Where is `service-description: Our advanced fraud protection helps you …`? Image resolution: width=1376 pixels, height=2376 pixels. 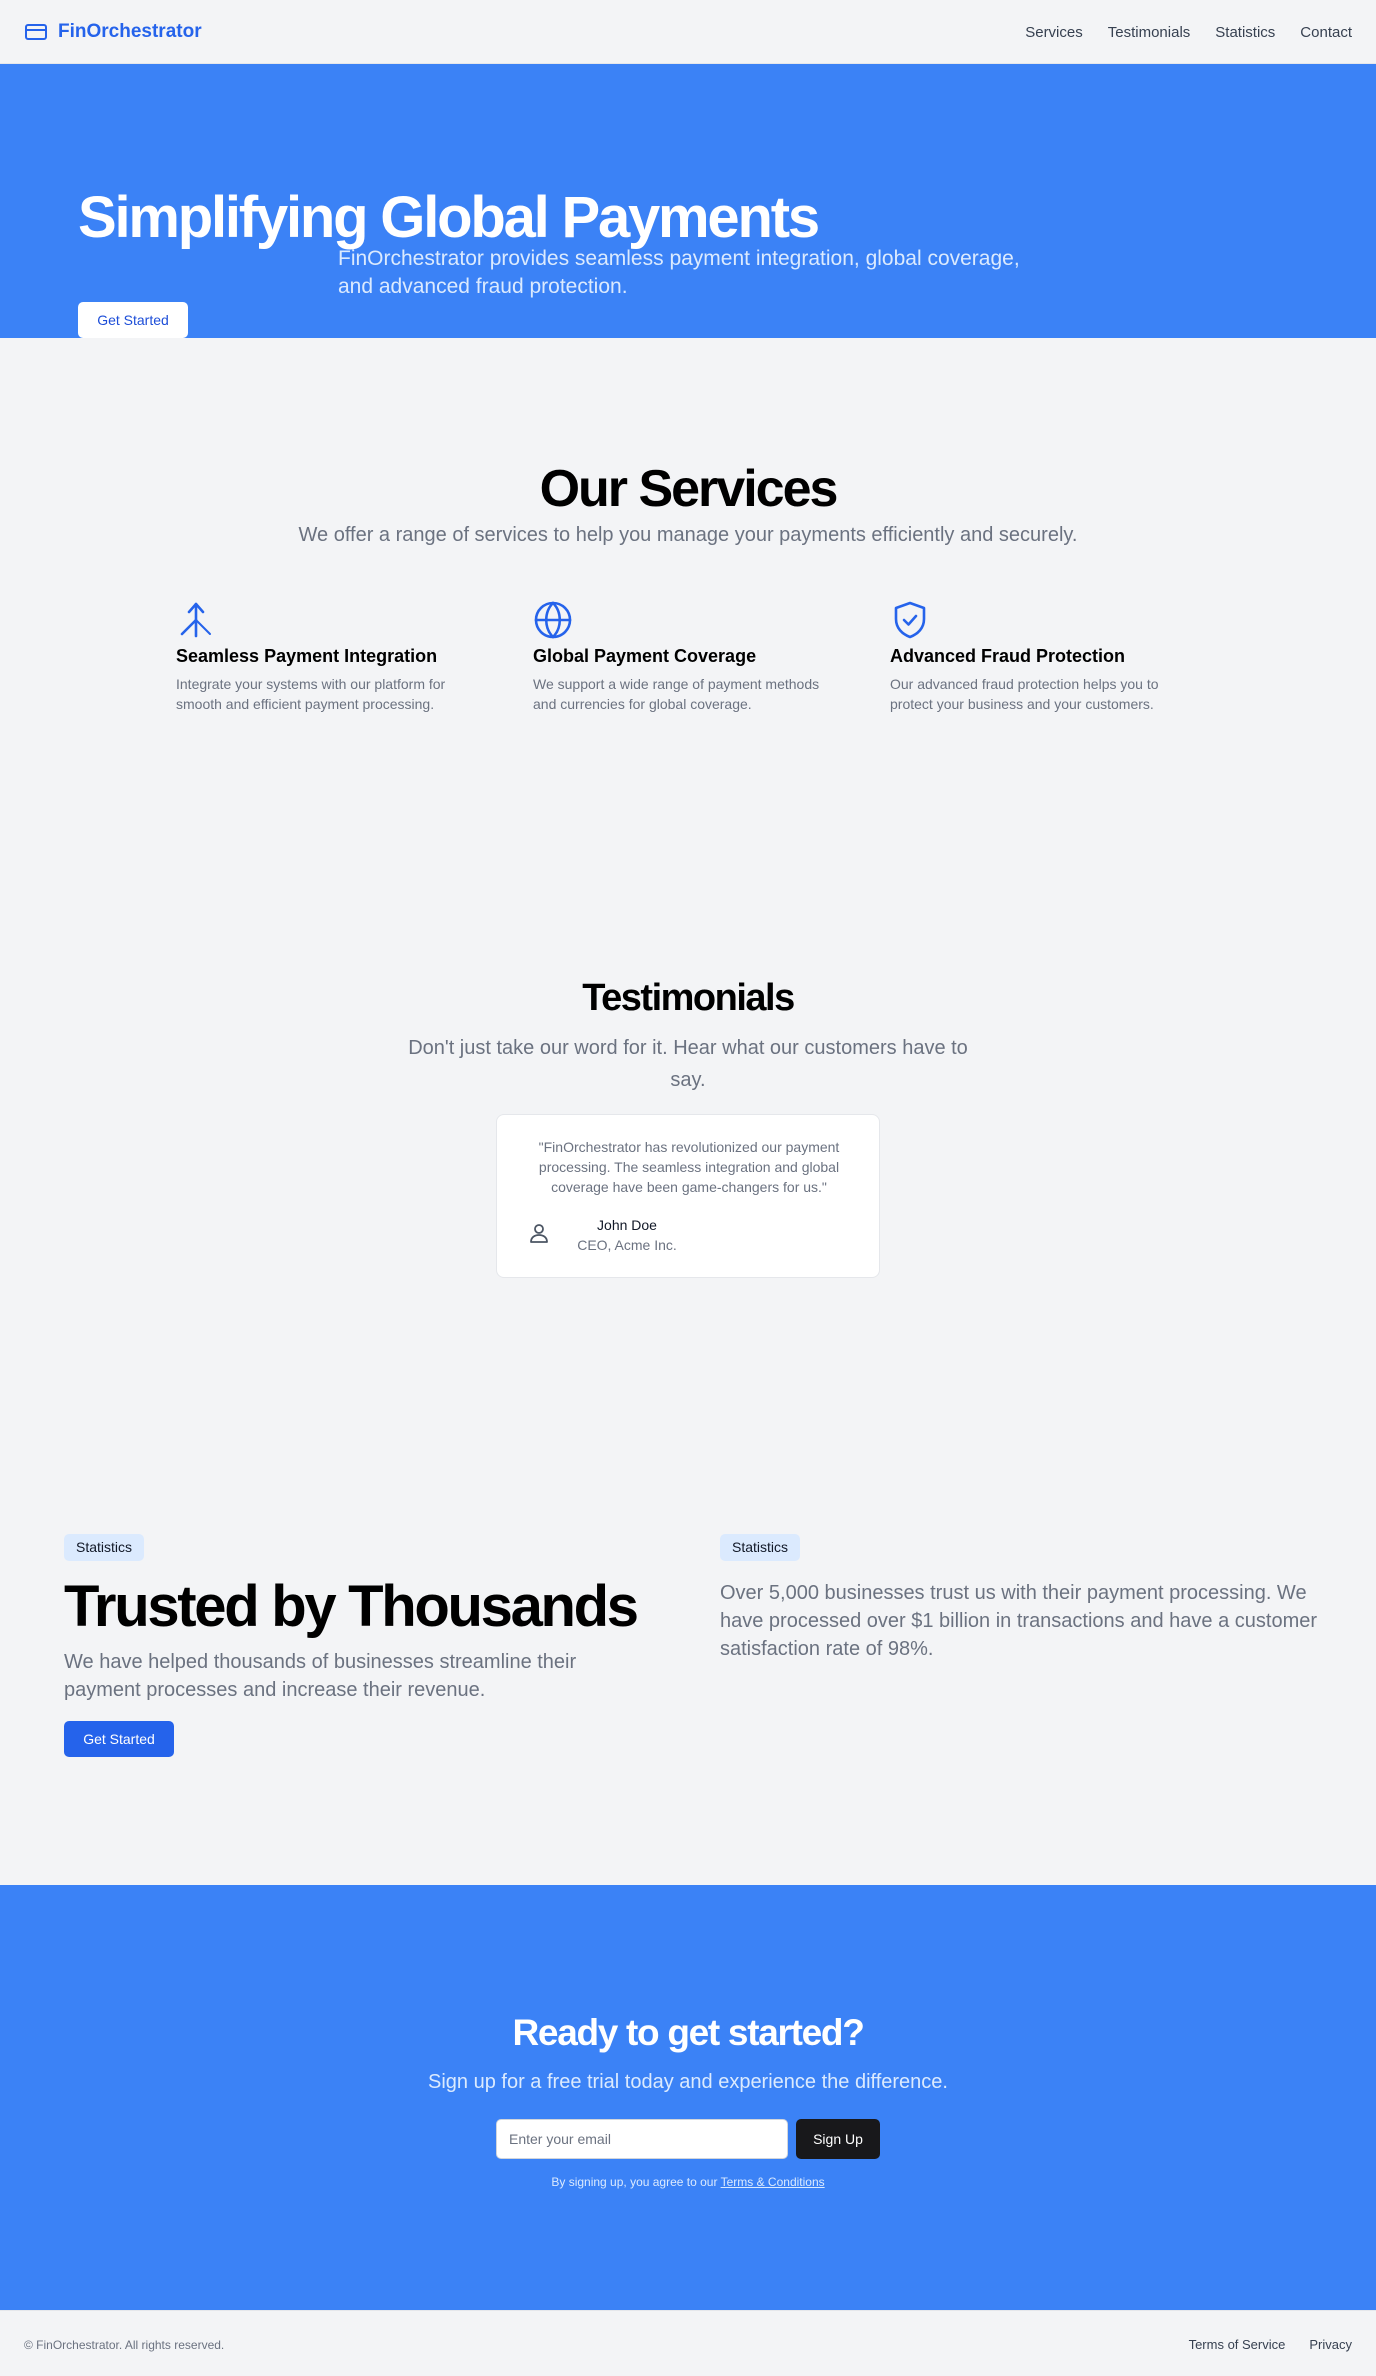 service-description: Our advanced fraud protection helps you … is located at coordinates (1024, 694).